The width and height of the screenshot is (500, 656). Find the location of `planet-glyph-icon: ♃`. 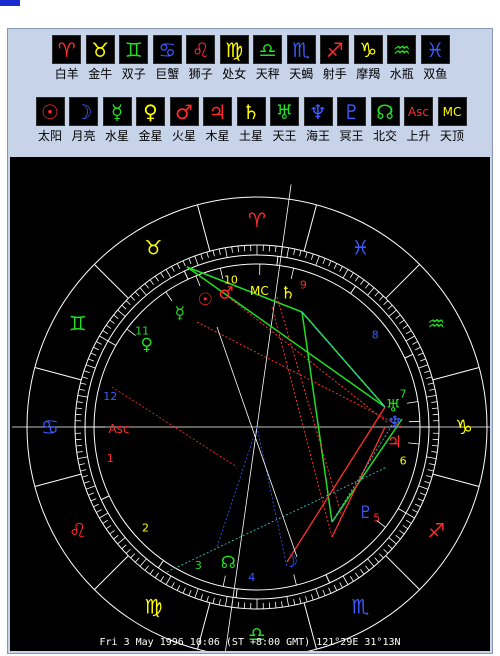

planet-glyph-icon: ♃ is located at coordinates (394, 442).